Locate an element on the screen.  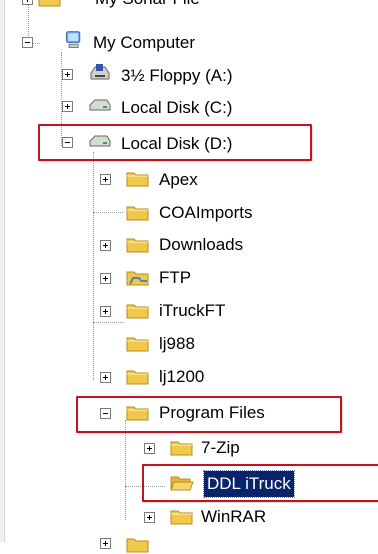
highlight-box-ddl-itruck is located at coordinates (260, 483).